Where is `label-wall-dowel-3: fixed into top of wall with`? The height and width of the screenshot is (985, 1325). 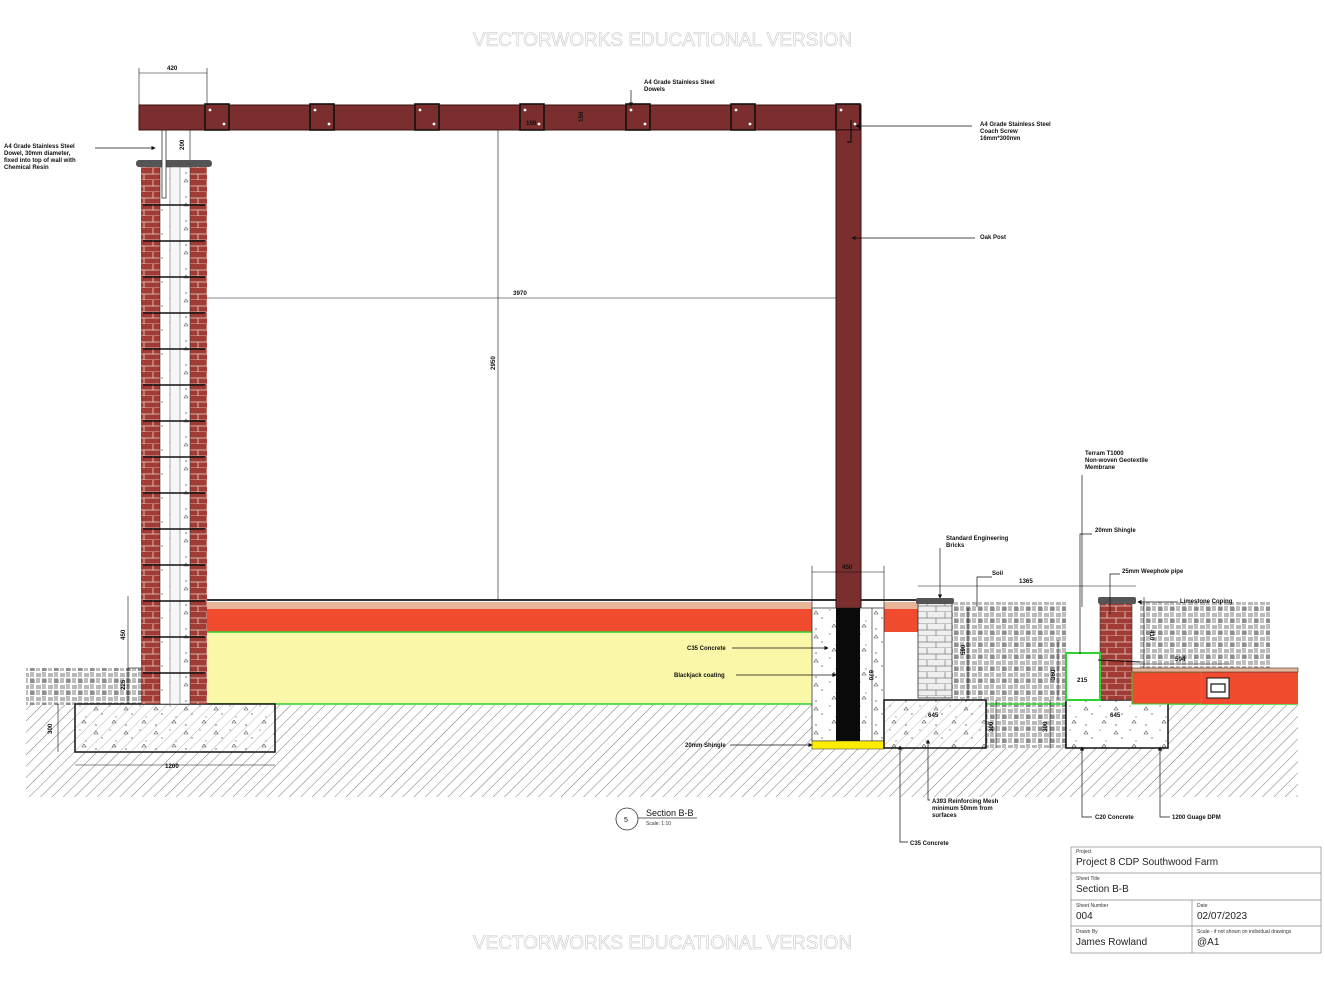
label-wall-dowel-3: fixed into top of wall with is located at coordinates (40, 161).